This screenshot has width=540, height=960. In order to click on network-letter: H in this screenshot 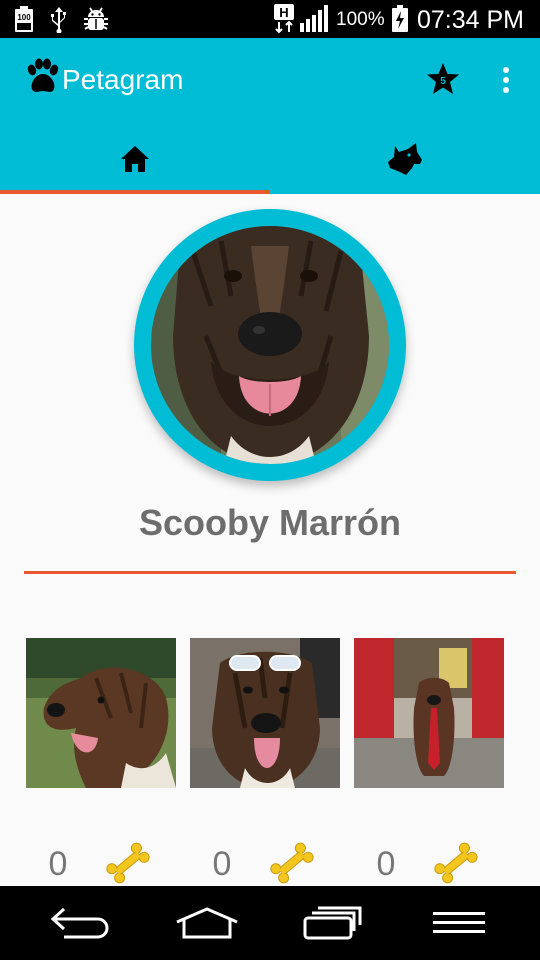, I will do `click(283, 12)`.